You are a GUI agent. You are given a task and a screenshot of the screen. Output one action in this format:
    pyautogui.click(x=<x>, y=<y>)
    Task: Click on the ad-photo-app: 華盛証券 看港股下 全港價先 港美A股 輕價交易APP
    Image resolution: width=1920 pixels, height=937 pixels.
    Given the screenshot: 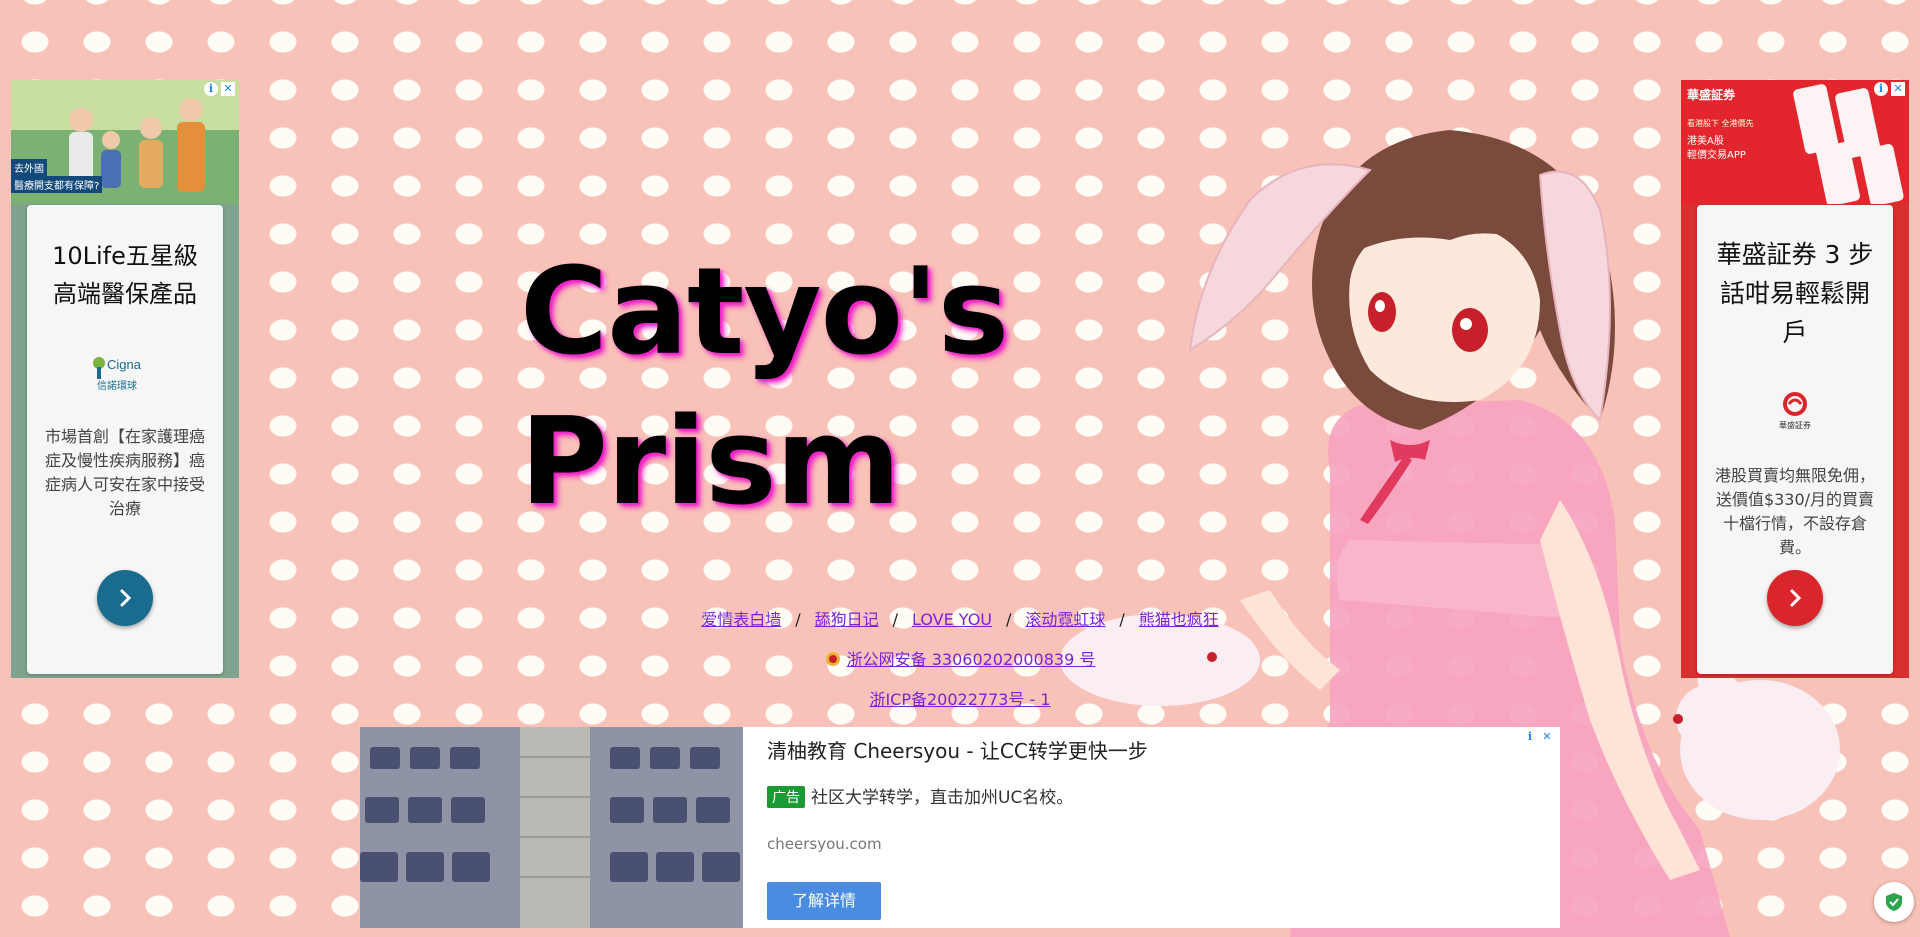 What is the action you would take?
    pyautogui.click(x=1795, y=142)
    